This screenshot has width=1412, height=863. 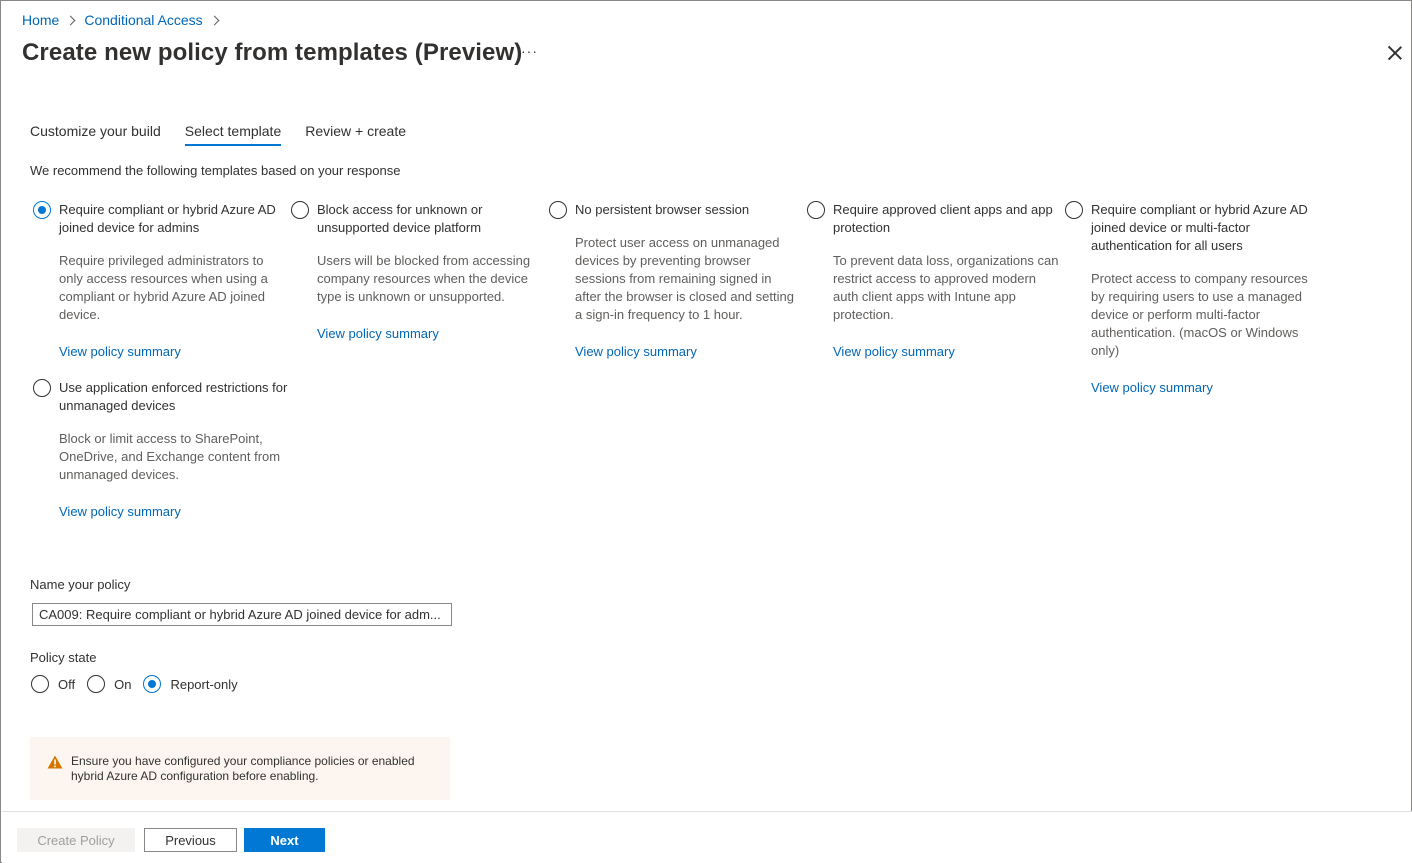 What do you see at coordinates (95, 134) in the screenshot?
I see `tab-customize-build: Customize your build` at bounding box center [95, 134].